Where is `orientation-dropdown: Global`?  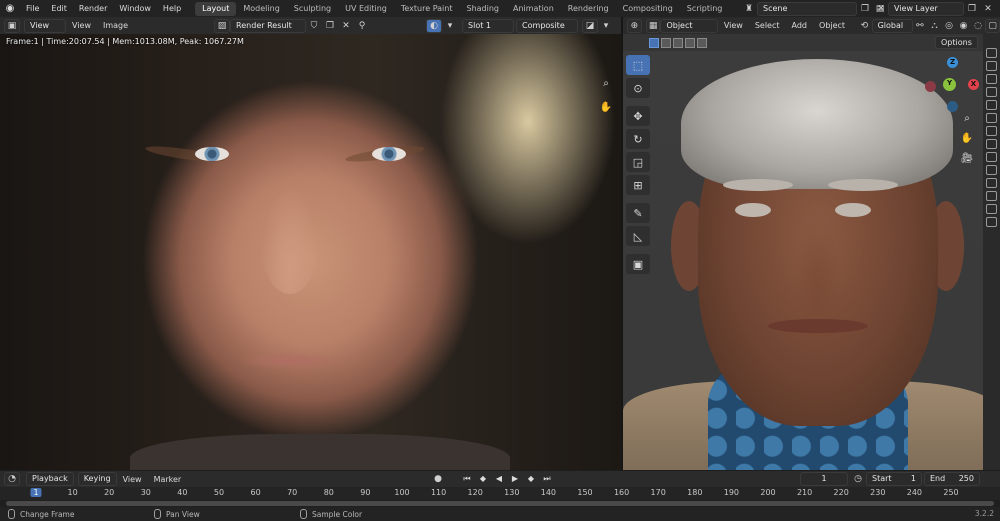
orientation-dropdown: Global is located at coordinates (892, 25).